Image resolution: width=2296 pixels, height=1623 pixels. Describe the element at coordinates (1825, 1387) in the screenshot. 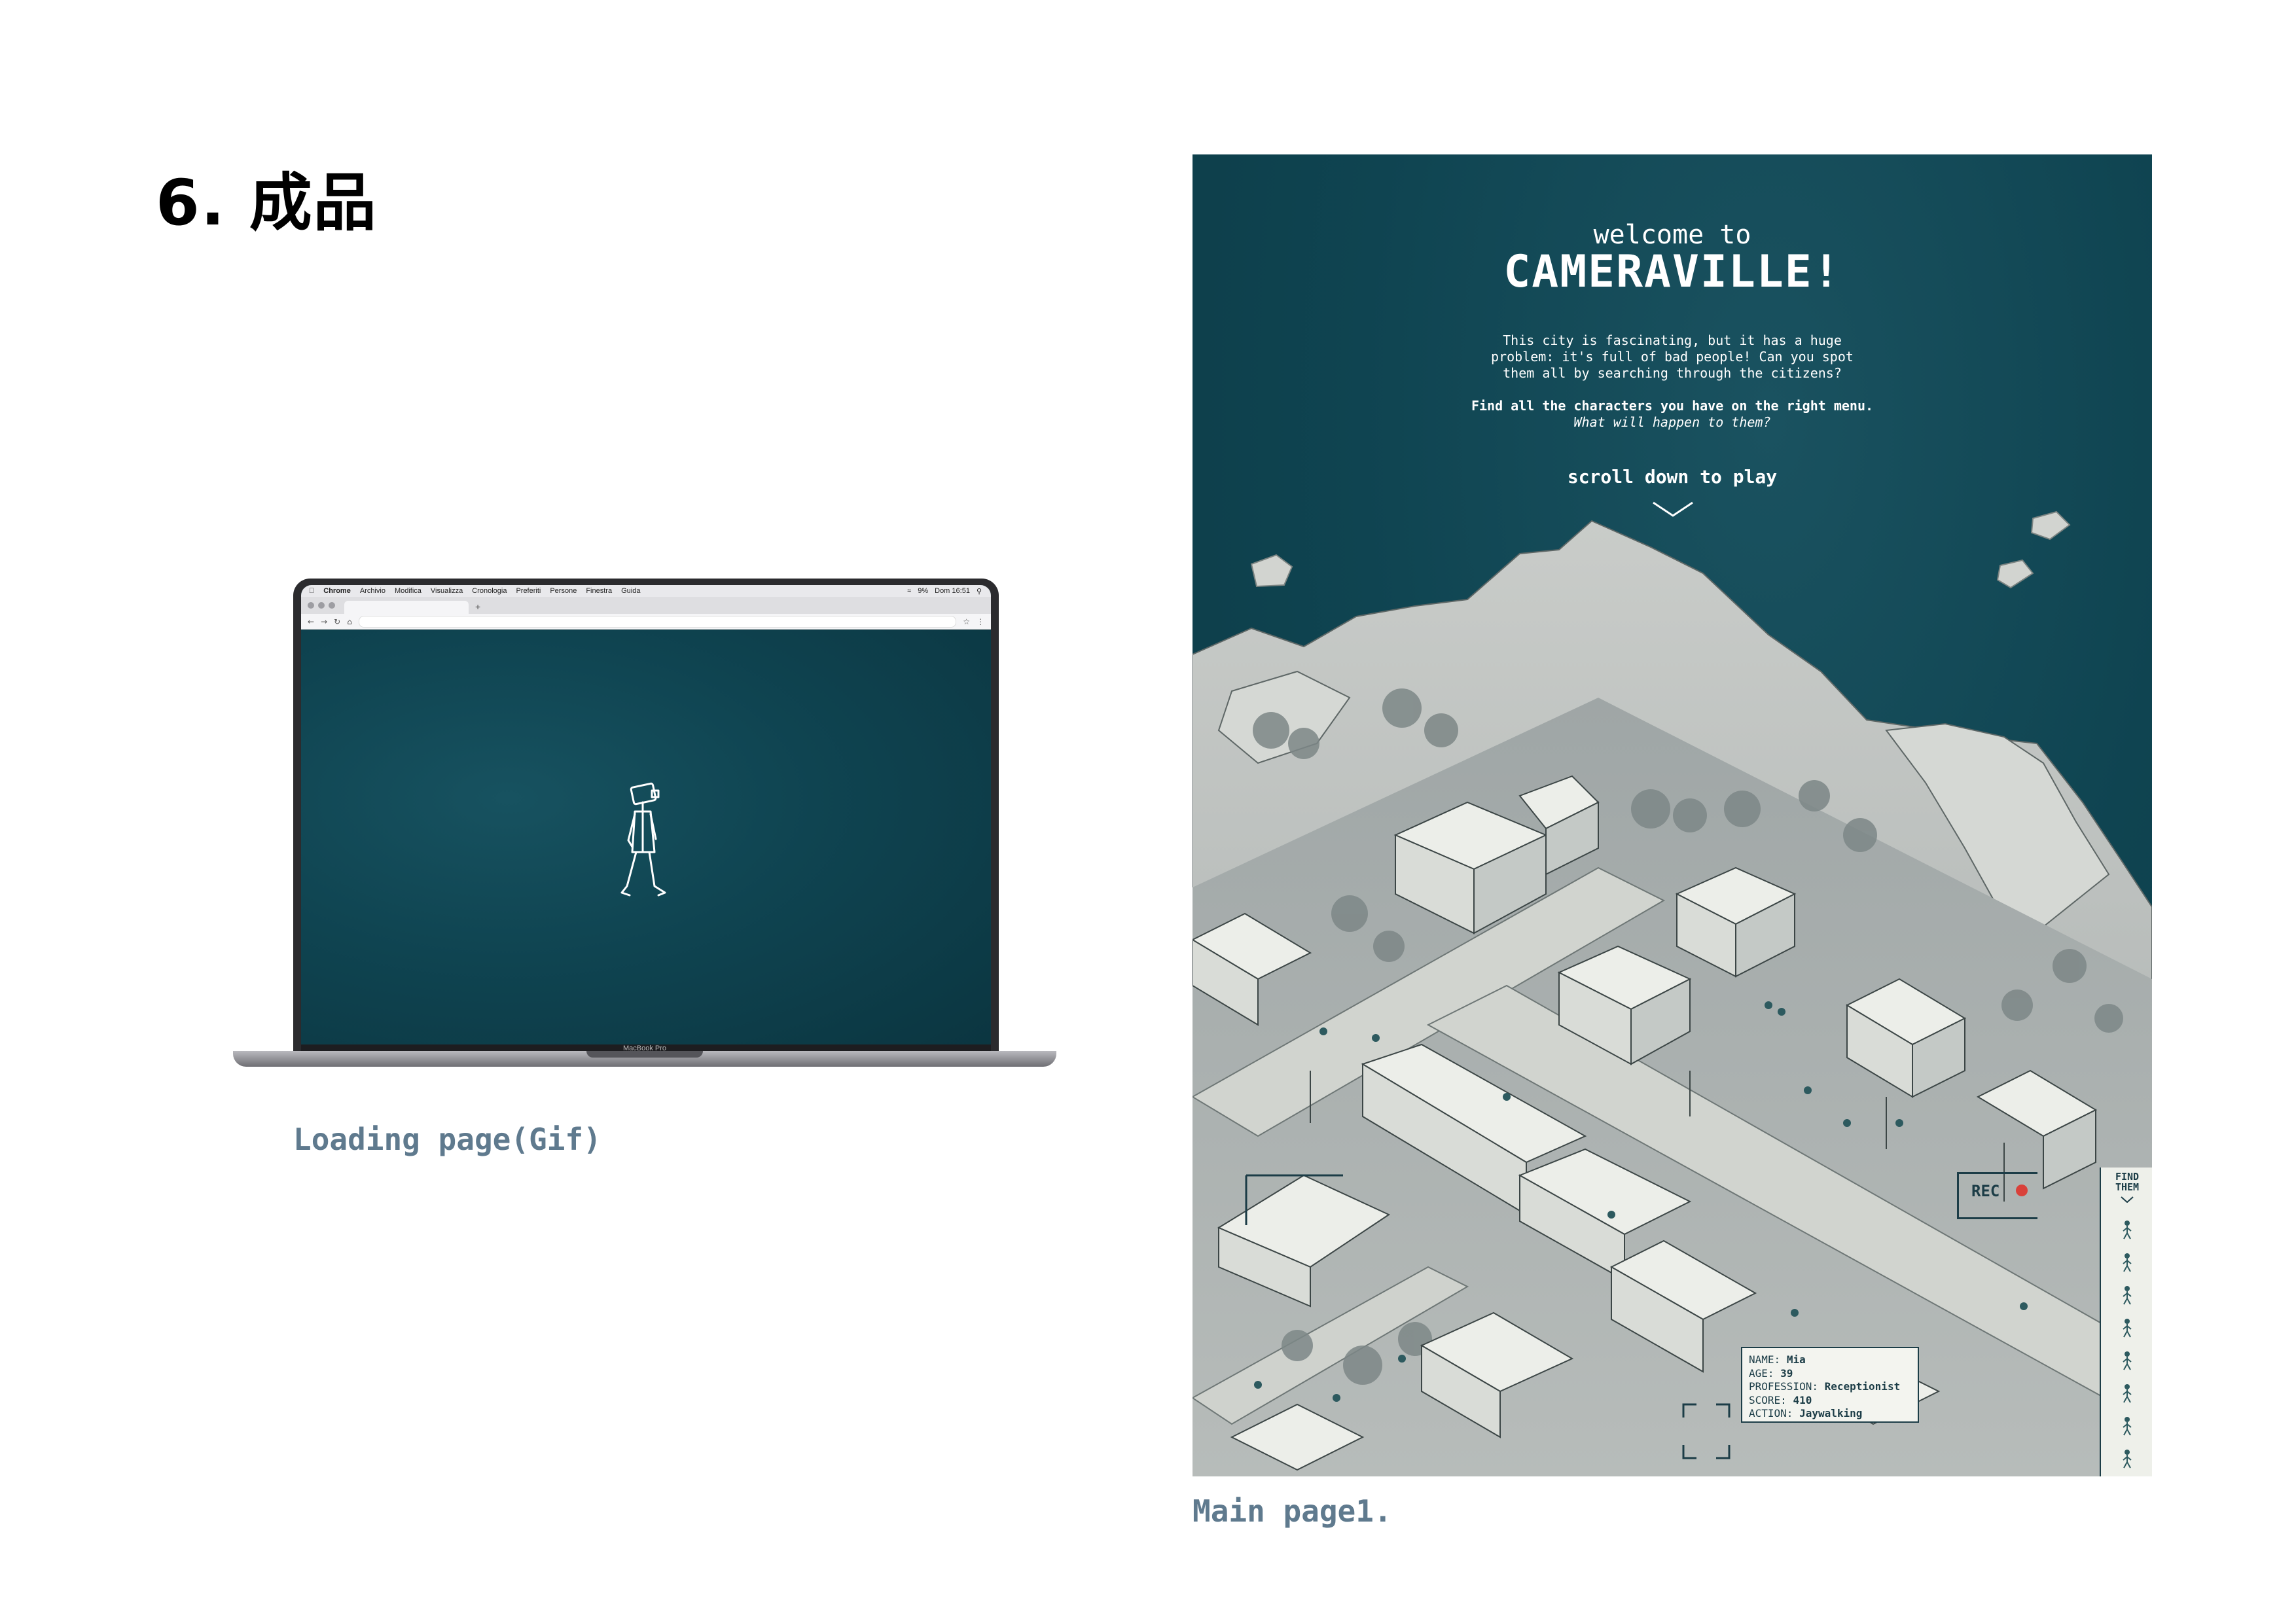

I see `info-profession-row: PROFESSION: Receptionist` at that location.